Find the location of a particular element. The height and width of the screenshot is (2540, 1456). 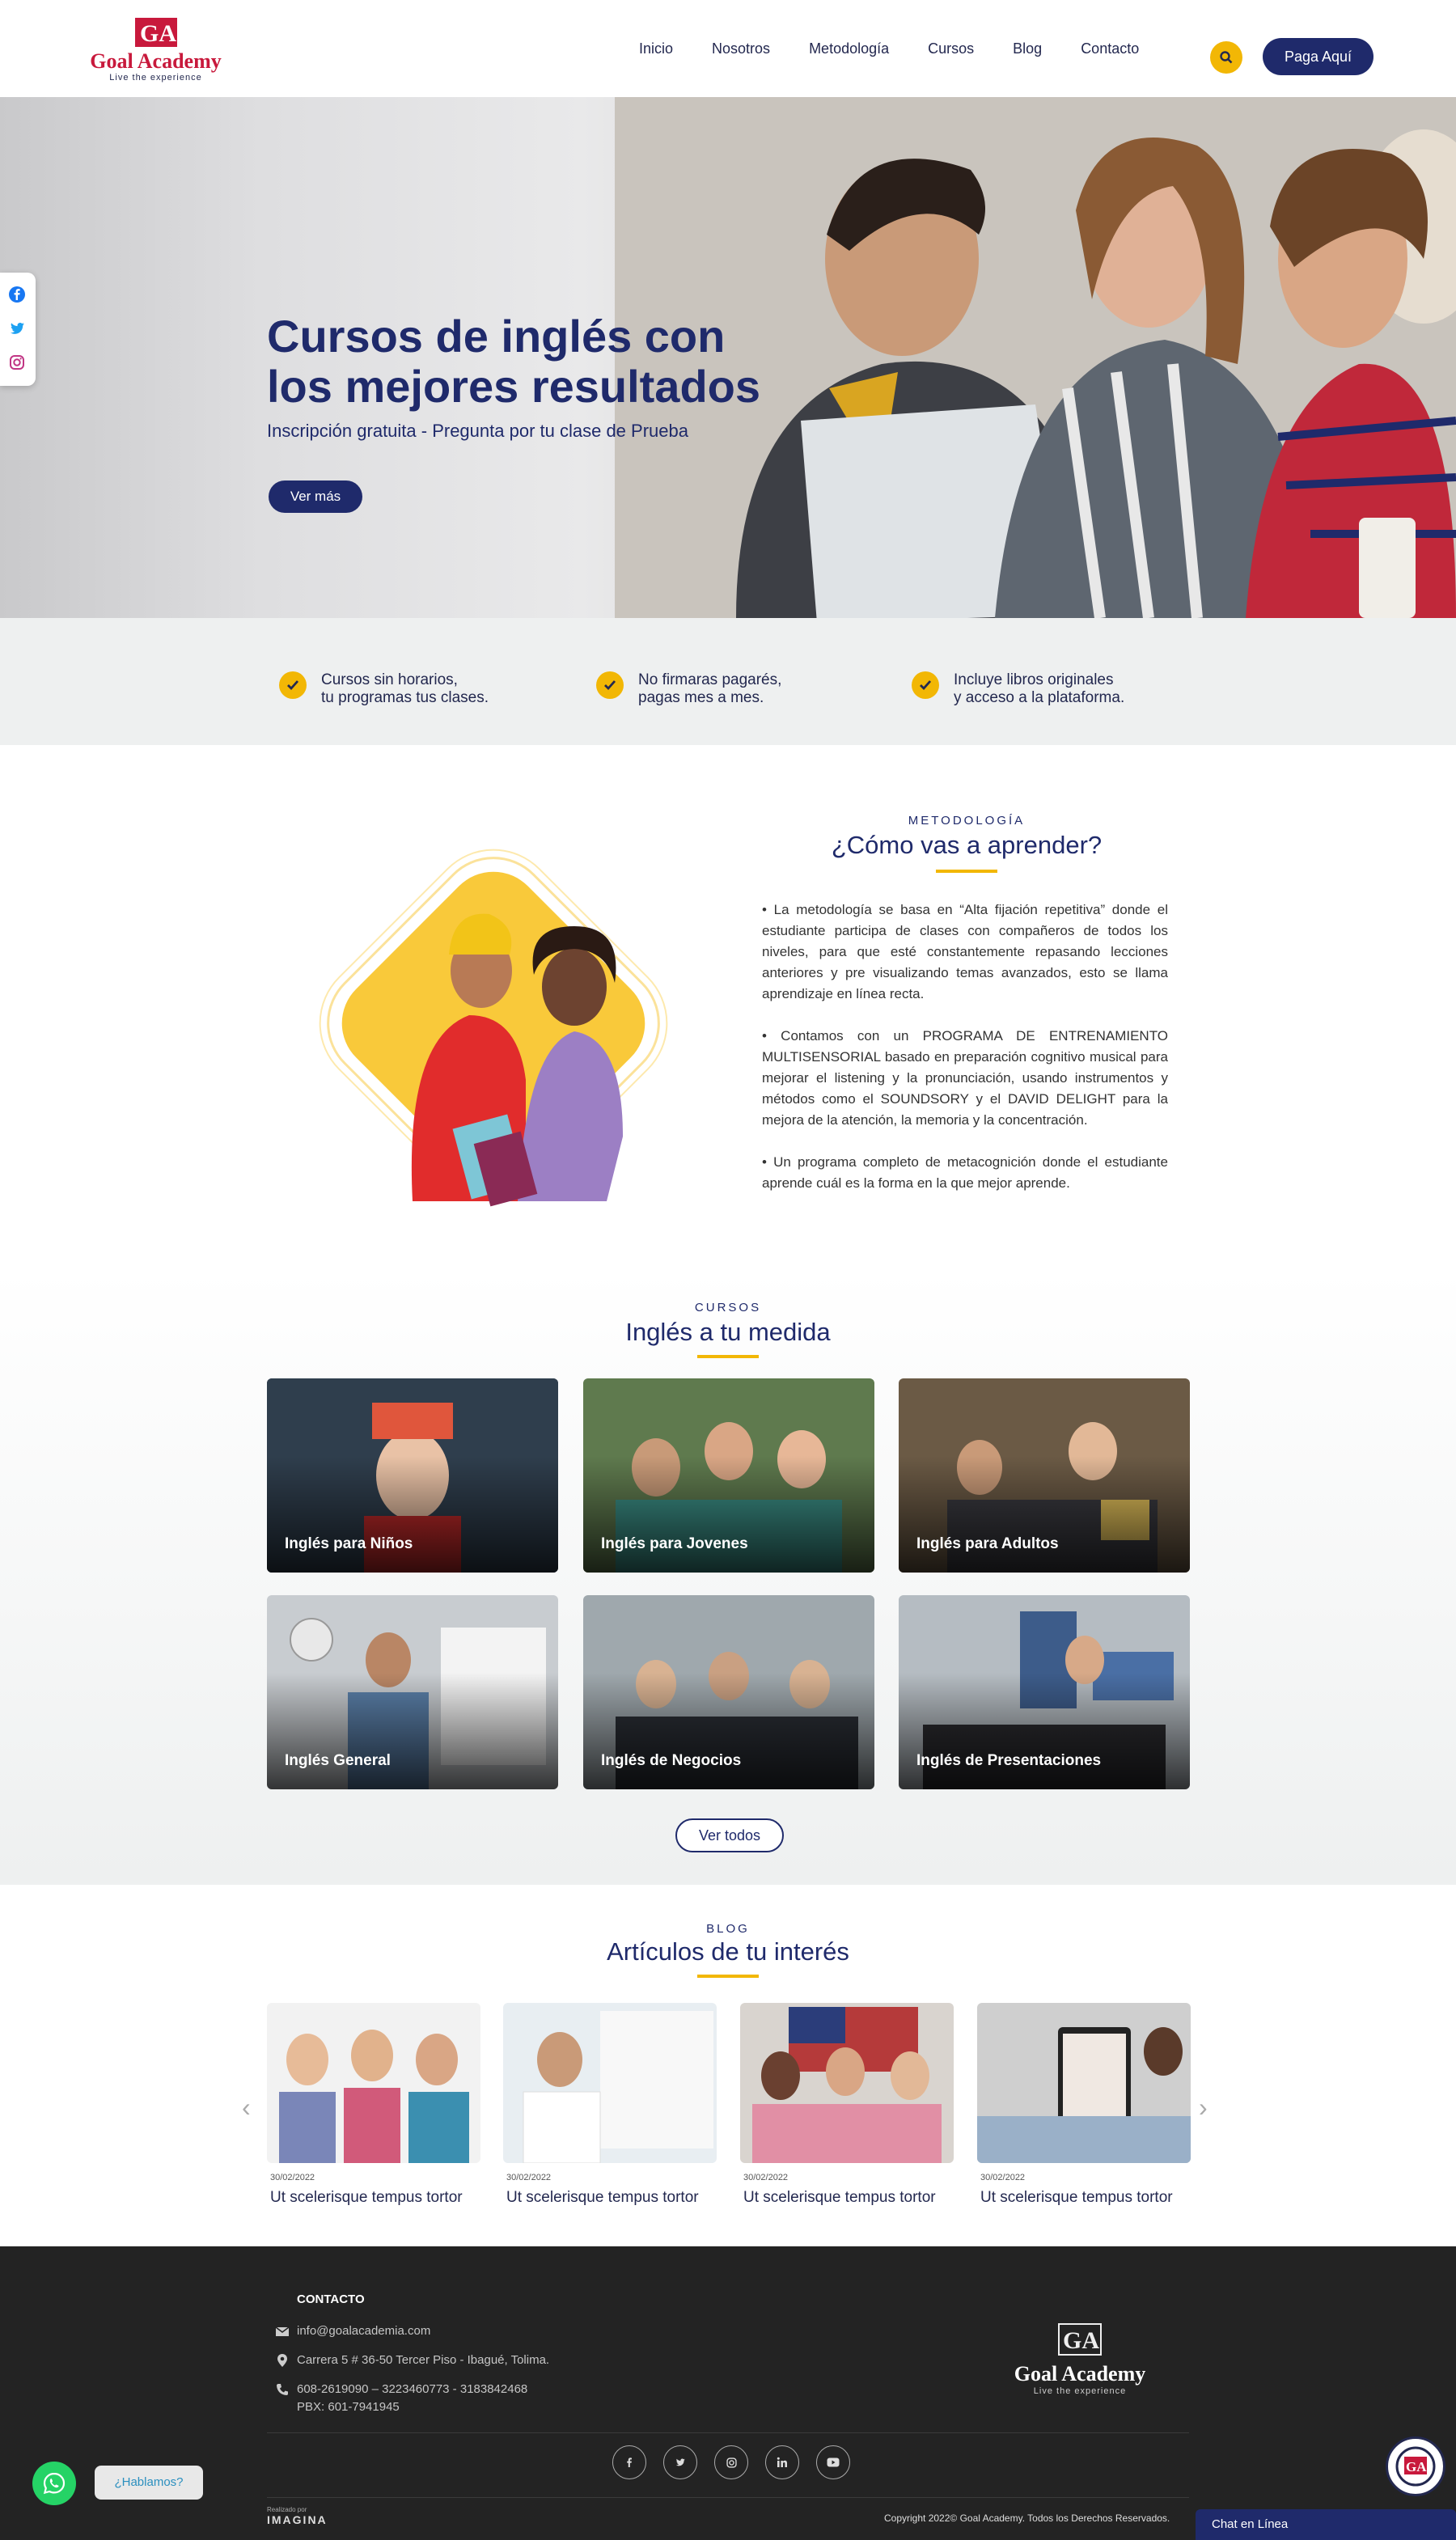

benefit-line: Incluye libros originales is located at coordinates (1034, 679).